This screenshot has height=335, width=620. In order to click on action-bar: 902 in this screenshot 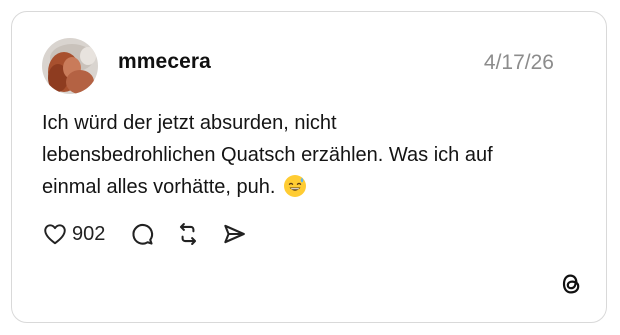, I will do `click(144, 234)`.